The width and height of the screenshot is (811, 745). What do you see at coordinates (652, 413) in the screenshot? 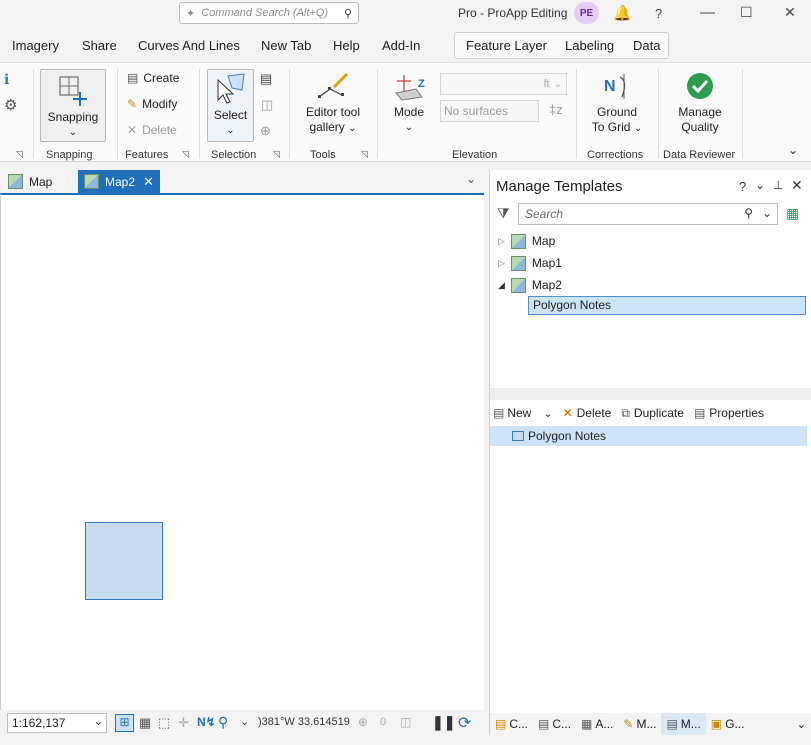
I see `duplicate-template-button: ⧉ Duplicate` at bounding box center [652, 413].